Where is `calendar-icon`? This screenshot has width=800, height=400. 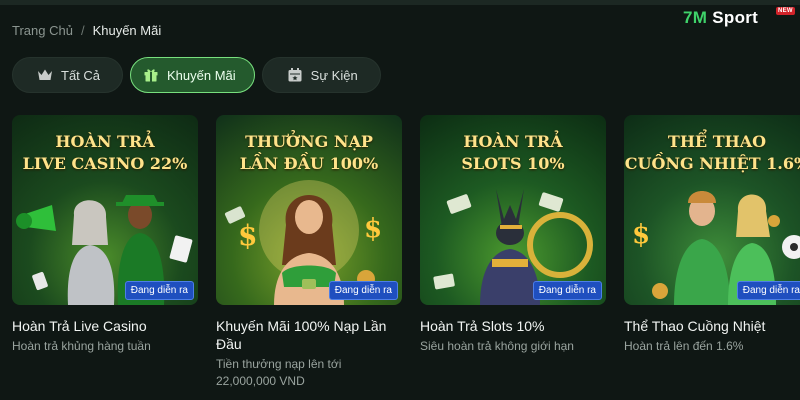 calendar-icon is located at coordinates (295, 75).